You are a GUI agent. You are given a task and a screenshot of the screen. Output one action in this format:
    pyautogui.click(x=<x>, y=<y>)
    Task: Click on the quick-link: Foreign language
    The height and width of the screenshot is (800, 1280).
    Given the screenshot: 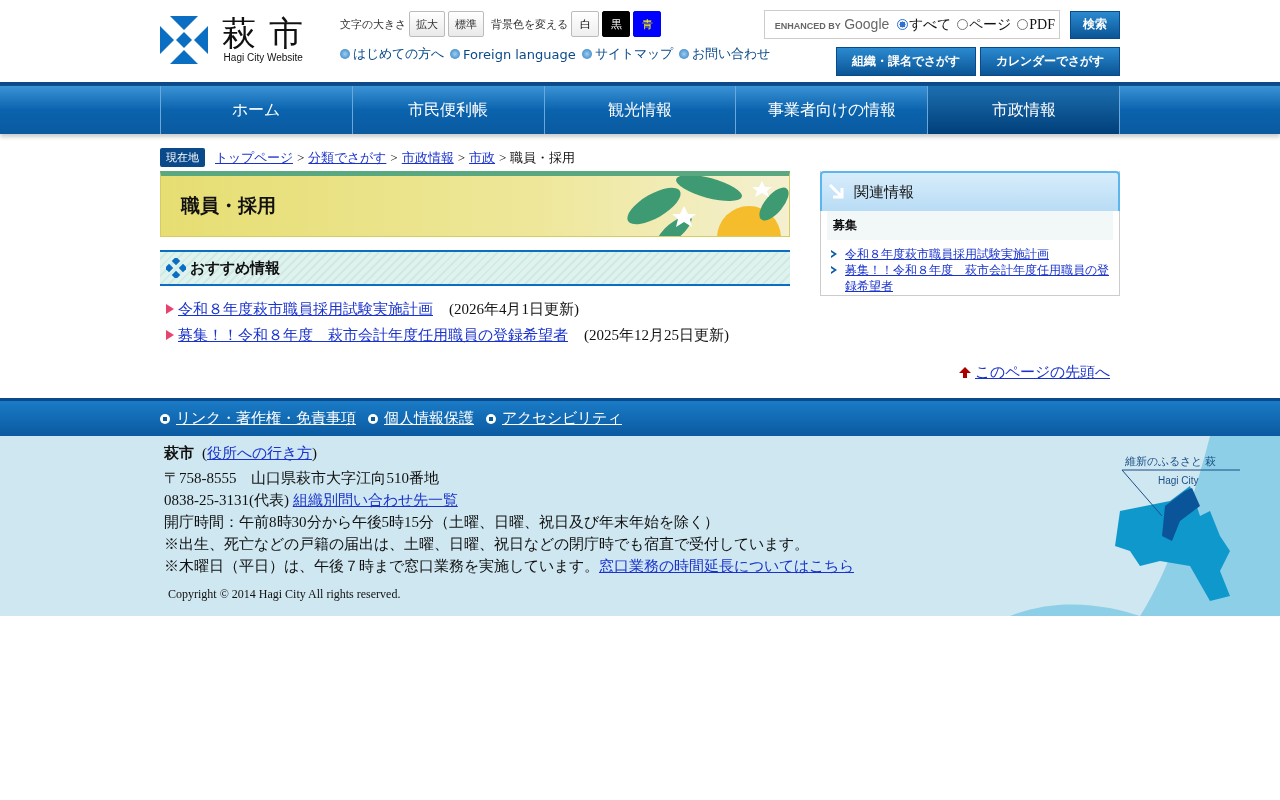 What is the action you would take?
    pyautogui.click(x=513, y=54)
    